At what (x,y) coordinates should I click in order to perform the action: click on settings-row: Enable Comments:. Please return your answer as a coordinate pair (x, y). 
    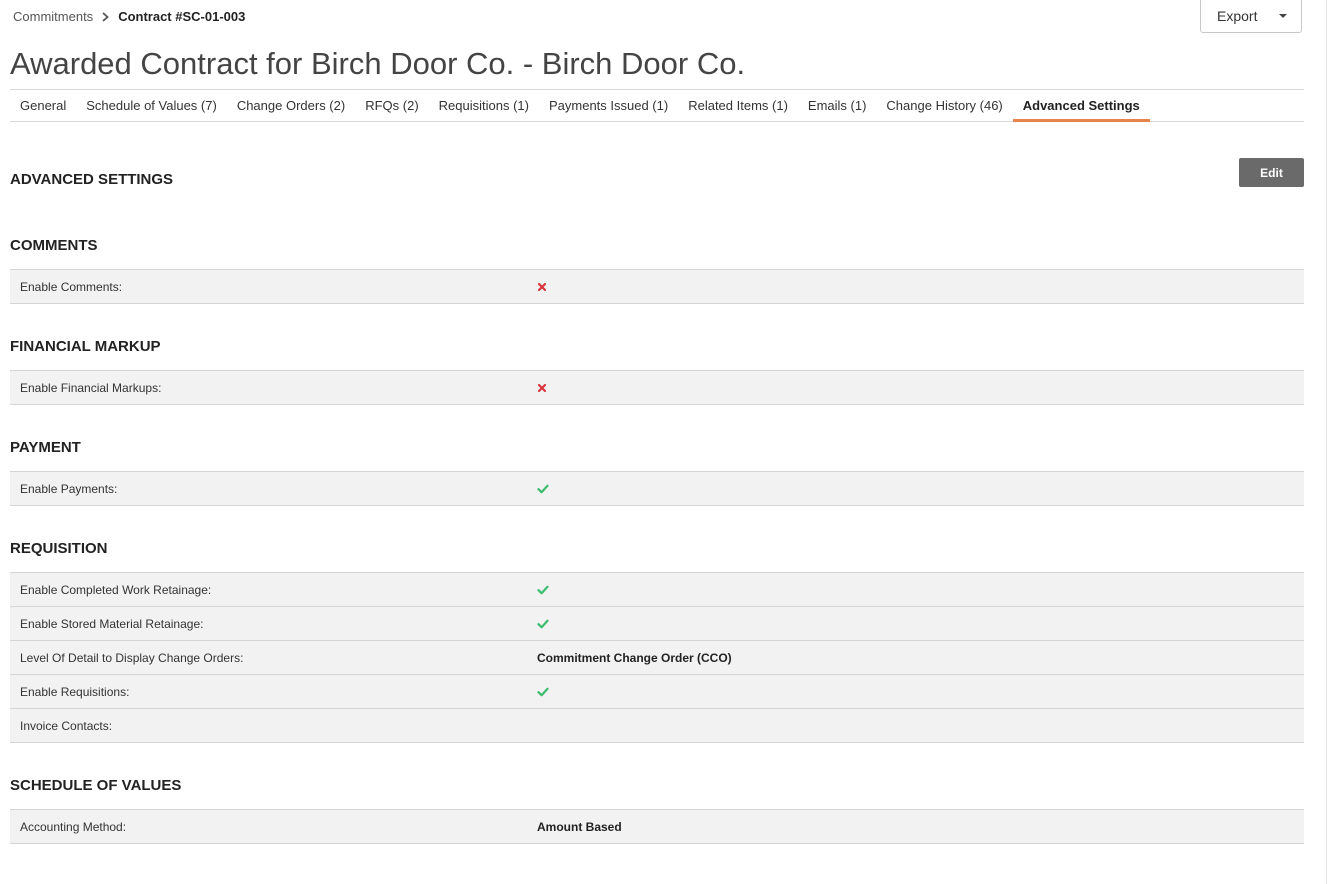
    Looking at the image, I should click on (657, 287).